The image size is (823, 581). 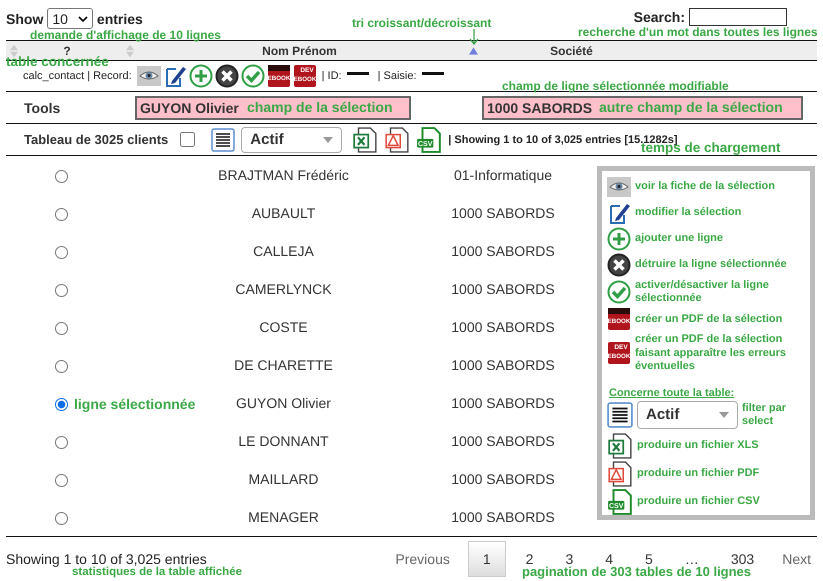 I want to click on table-cell: MENAGER, so click(x=283, y=517).